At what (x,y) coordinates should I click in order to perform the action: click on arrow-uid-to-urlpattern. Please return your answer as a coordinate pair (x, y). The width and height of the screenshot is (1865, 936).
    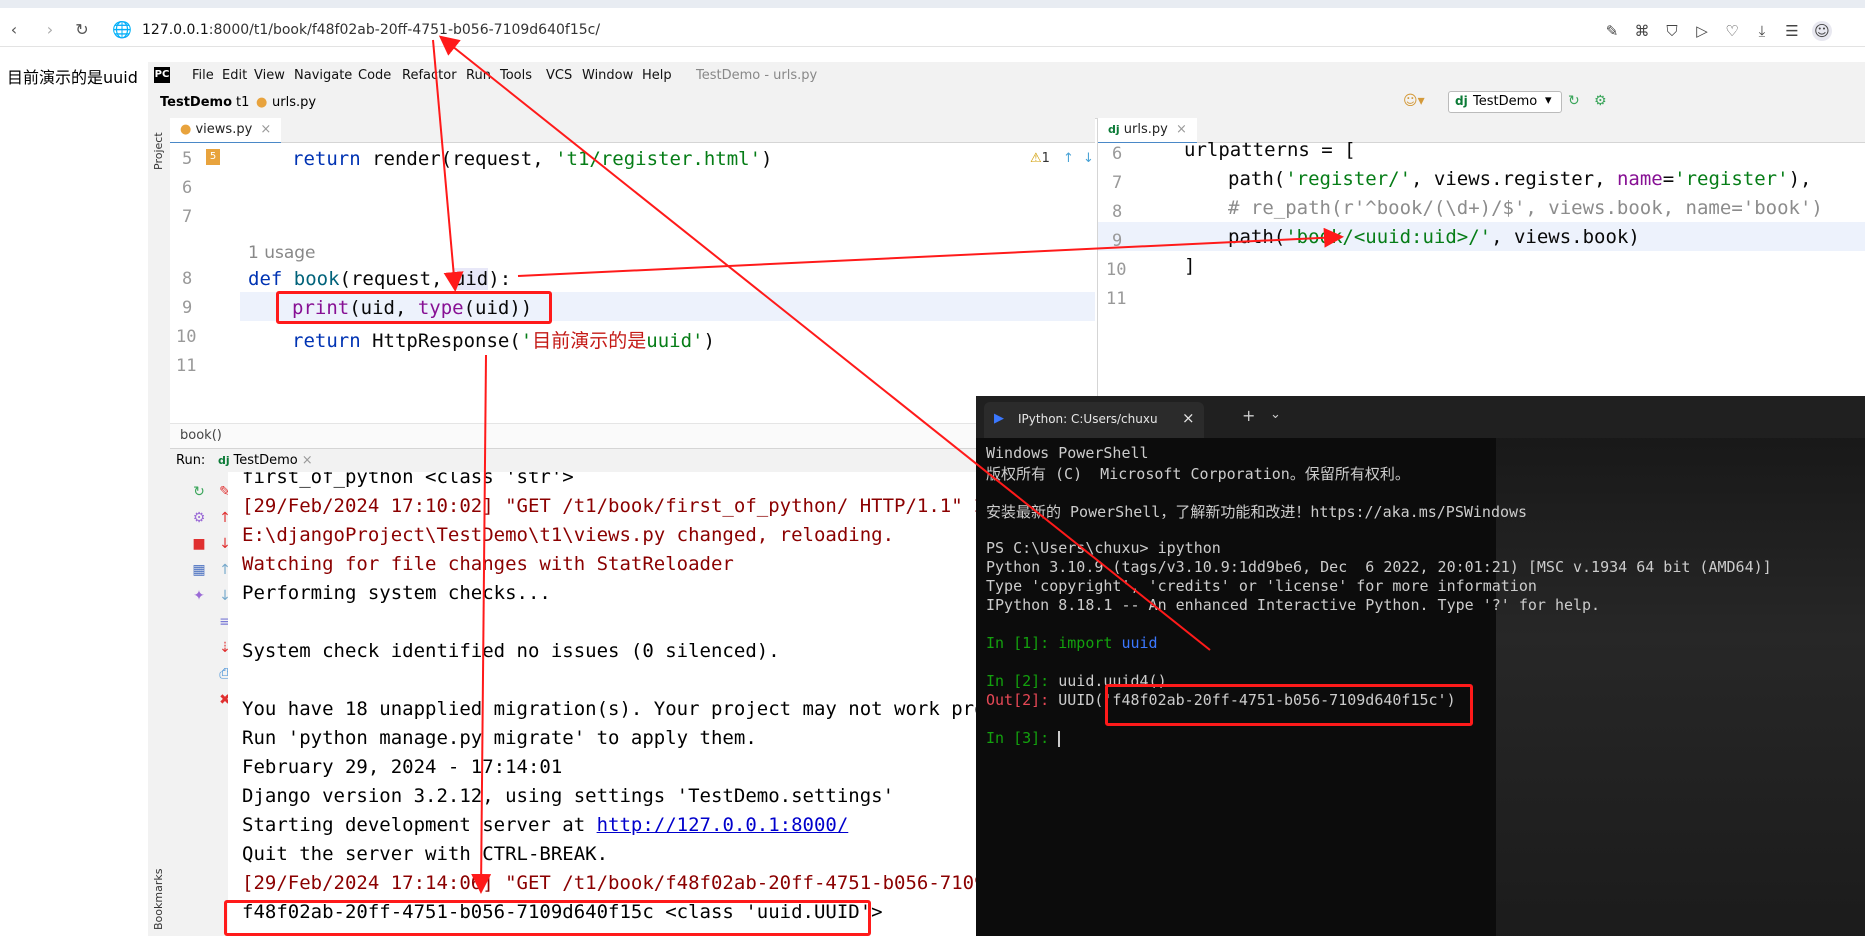
    Looking at the image, I should click on (930, 252).